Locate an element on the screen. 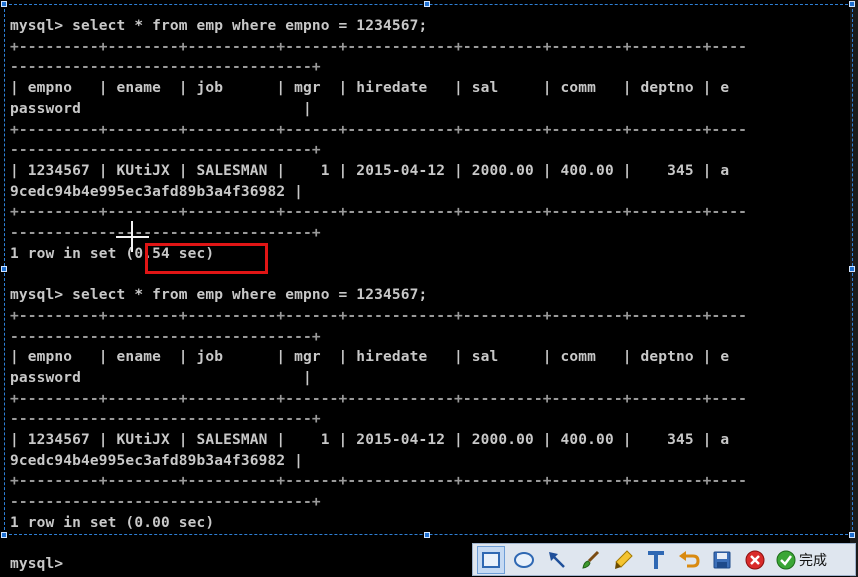 The height and width of the screenshot is (577, 858). arrow-icon is located at coordinates (557, 559).